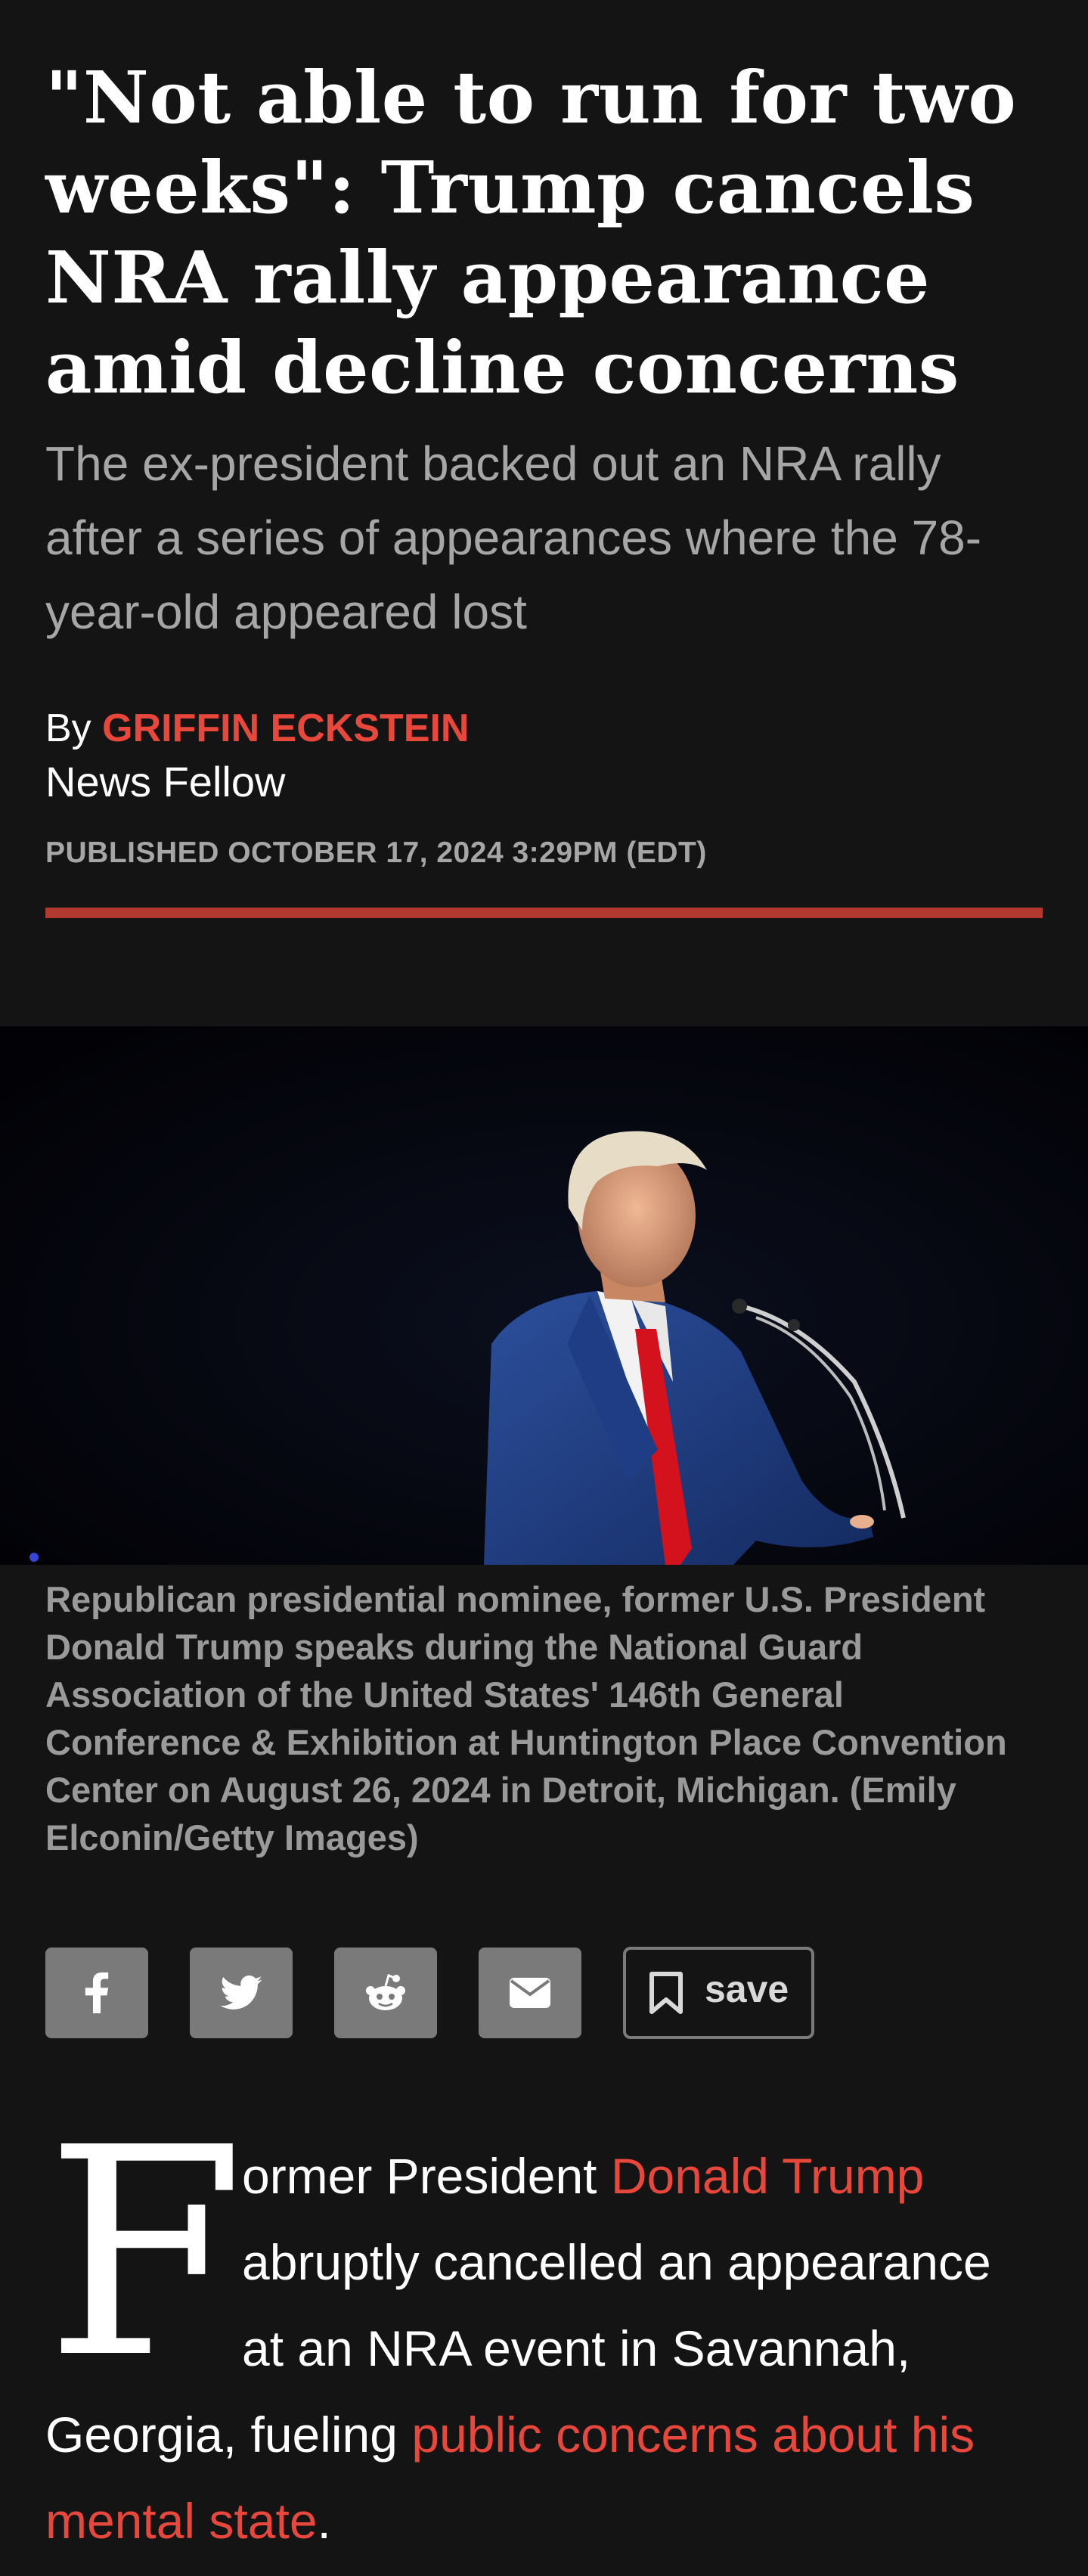 This screenshot has width=1088, height=2576. What do you see at coordinates (768, 2176) in the screenshot?
I see `donald-trump-link: Donald Trump` at bounding box center [768, 2176].